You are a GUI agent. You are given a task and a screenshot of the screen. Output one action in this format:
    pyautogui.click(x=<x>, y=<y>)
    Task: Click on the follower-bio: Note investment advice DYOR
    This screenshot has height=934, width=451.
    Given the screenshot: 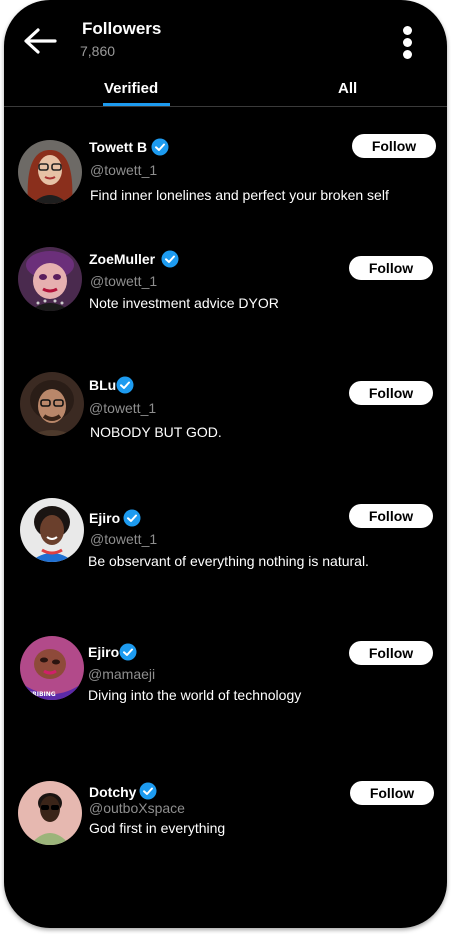 What is the action you would take?
    pyautogui.click(x=184, y=303)
    